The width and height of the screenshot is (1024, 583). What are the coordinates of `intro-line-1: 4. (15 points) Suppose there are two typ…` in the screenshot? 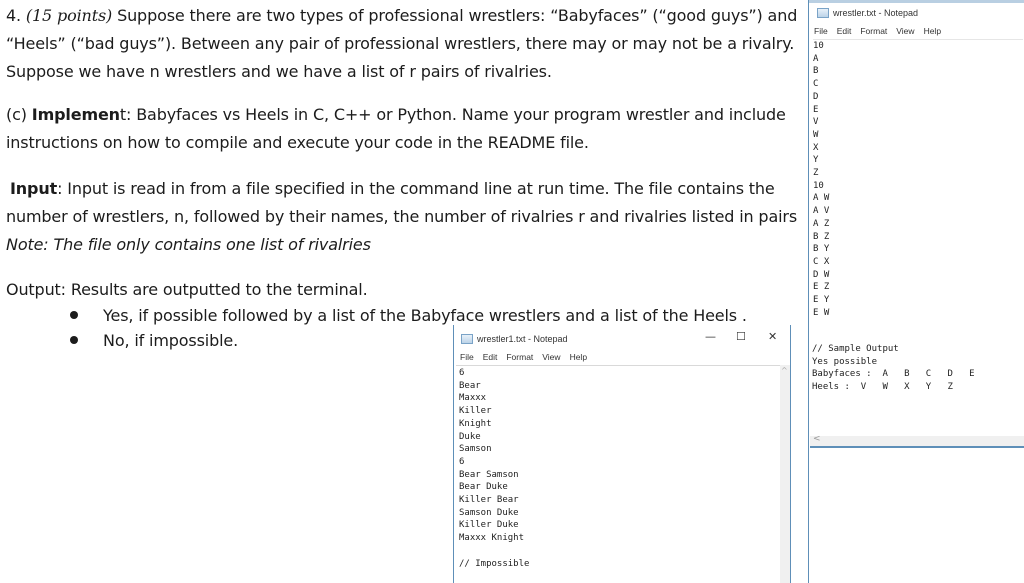 It's located at (401, 16).